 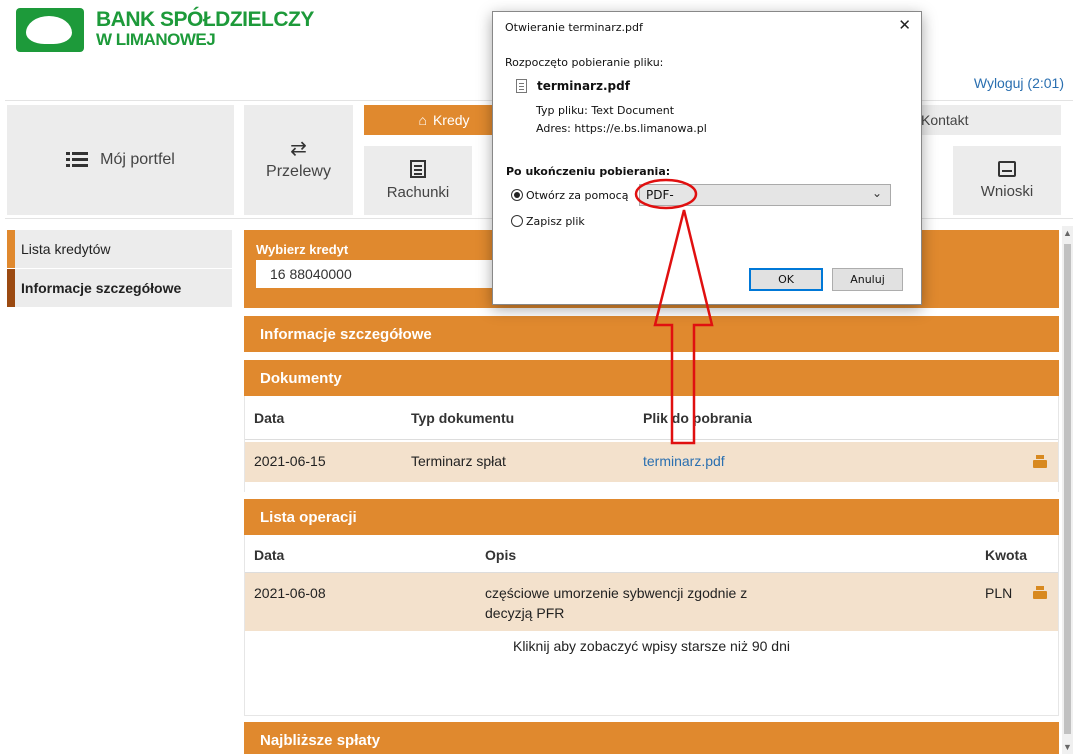 What do you see at coordinates (418, 169) in the screenshot?
I see `document-icon` at bounding box center [418, 169].